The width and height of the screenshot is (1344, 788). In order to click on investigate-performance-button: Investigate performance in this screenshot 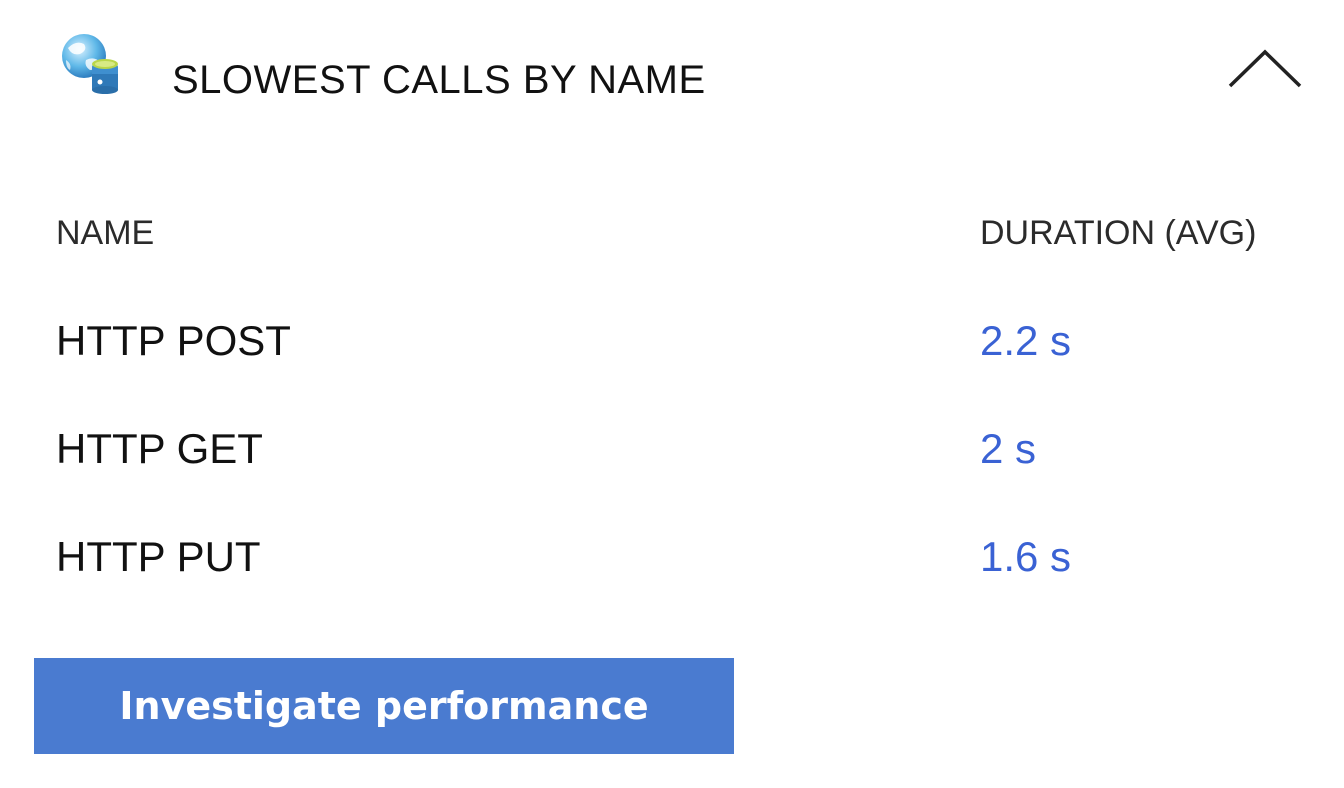, I will do `click(384, 706)`.